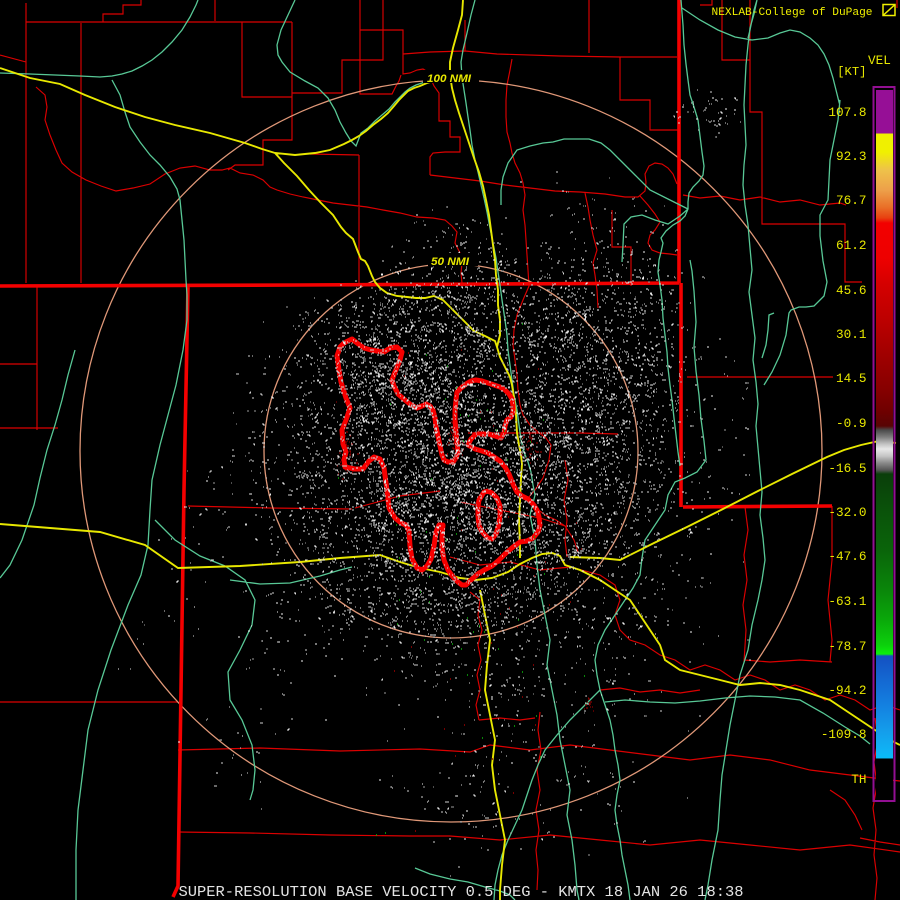 The width and height of the screenshot is (900, 900). What do you see at coordinates (851, 72) in the screenshot?
I see `svg-text: [KT]` at bounding box center [851, 72].